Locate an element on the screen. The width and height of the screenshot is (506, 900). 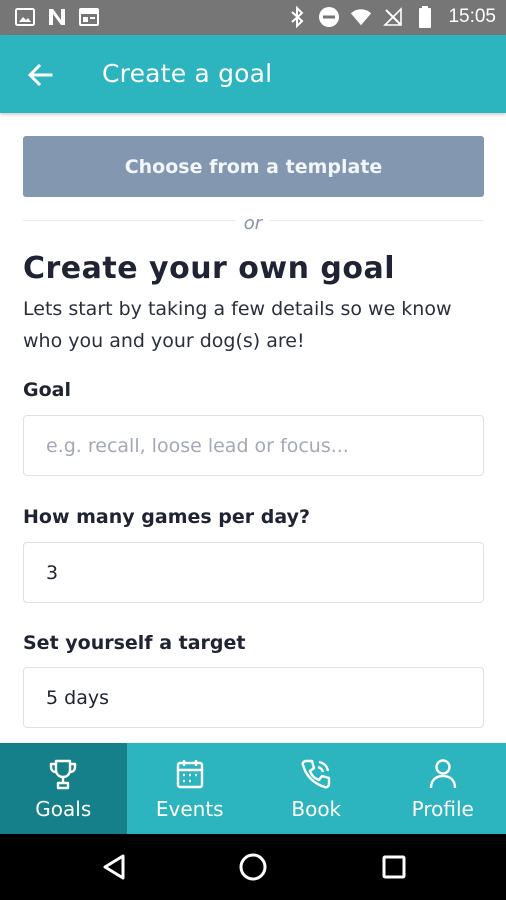
home-circle-icon is located at coordinates (253, 867).